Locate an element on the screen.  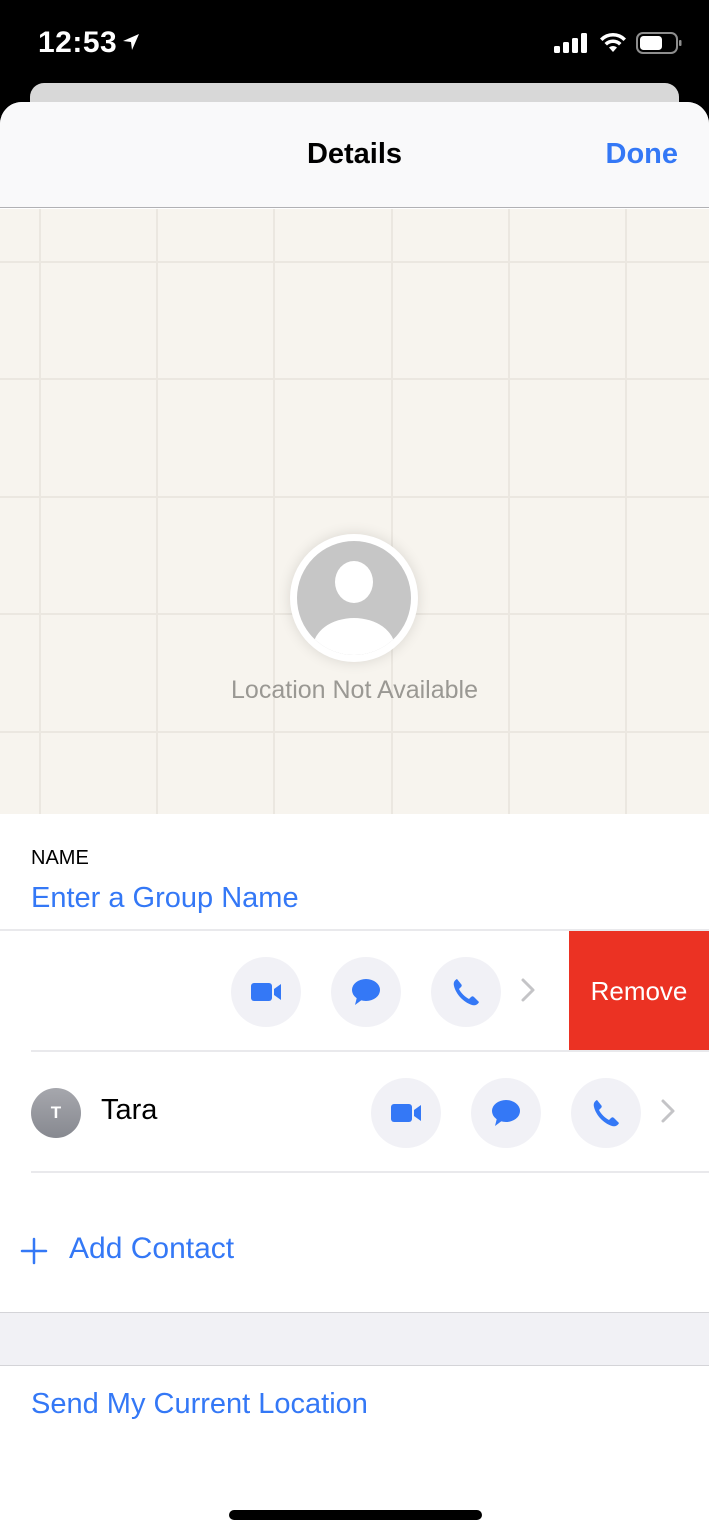
page-title: Details is located at coordinates (354, 154).